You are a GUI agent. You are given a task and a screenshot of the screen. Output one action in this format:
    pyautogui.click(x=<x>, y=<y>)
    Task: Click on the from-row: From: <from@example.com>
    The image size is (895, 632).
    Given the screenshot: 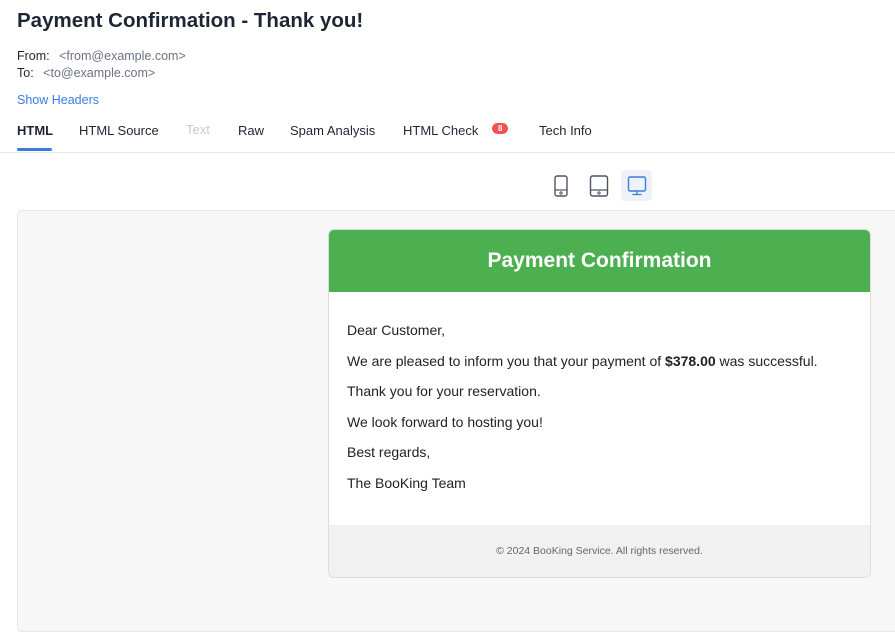 What is the action you would take?
    pyautogui.click(x=101, y=56)
    